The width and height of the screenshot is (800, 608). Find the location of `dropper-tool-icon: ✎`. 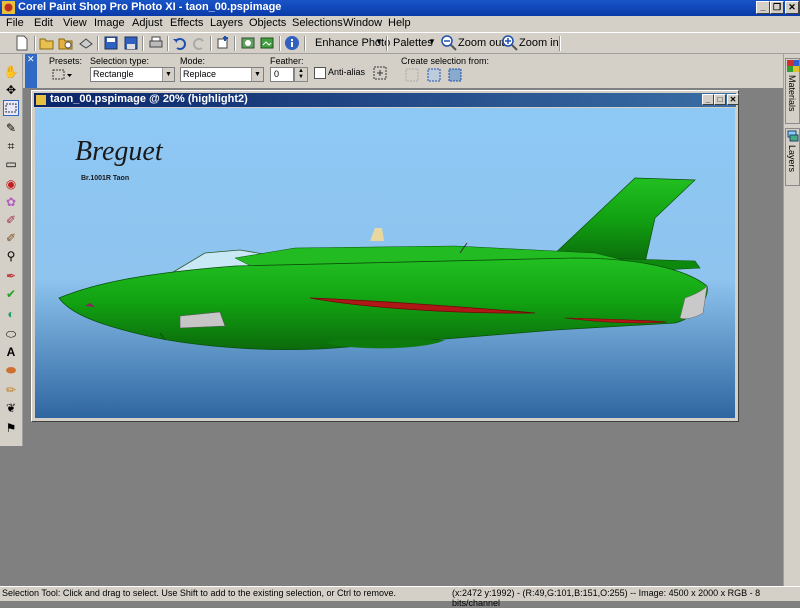

dropper-tool-icon: ✎ is located at coordinates (11, 128).